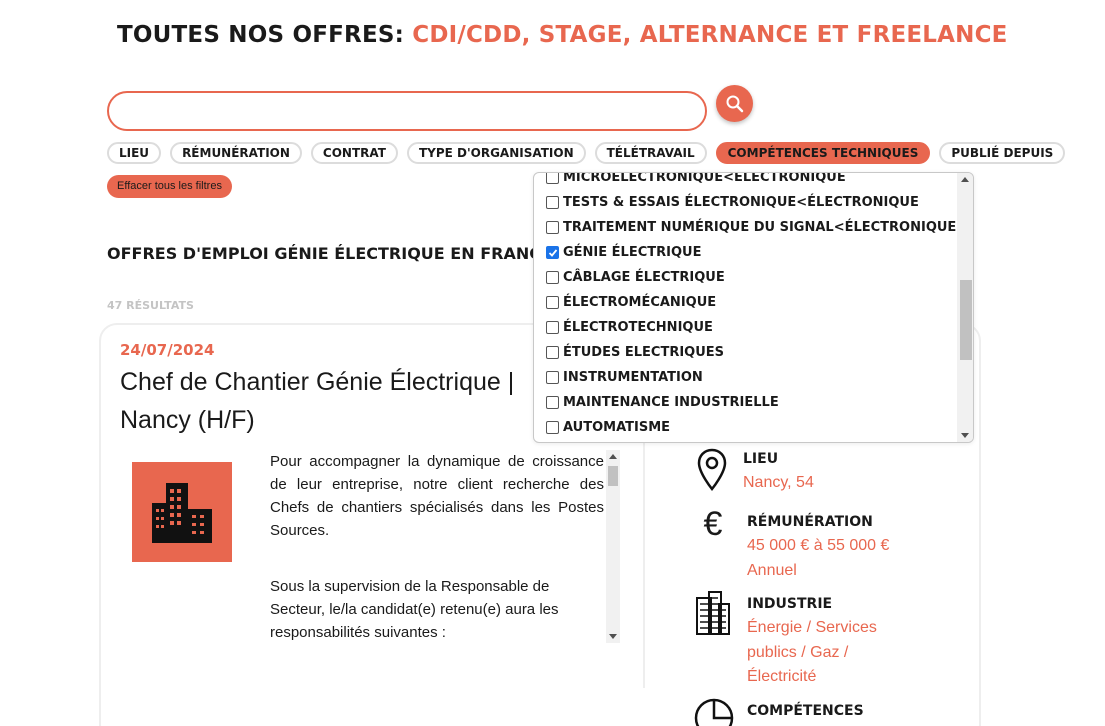 This screenshot has width=1105, height=726. I want to click on skill-option: GÉNIE ÉLECTRIQUE, so click(745, 252).